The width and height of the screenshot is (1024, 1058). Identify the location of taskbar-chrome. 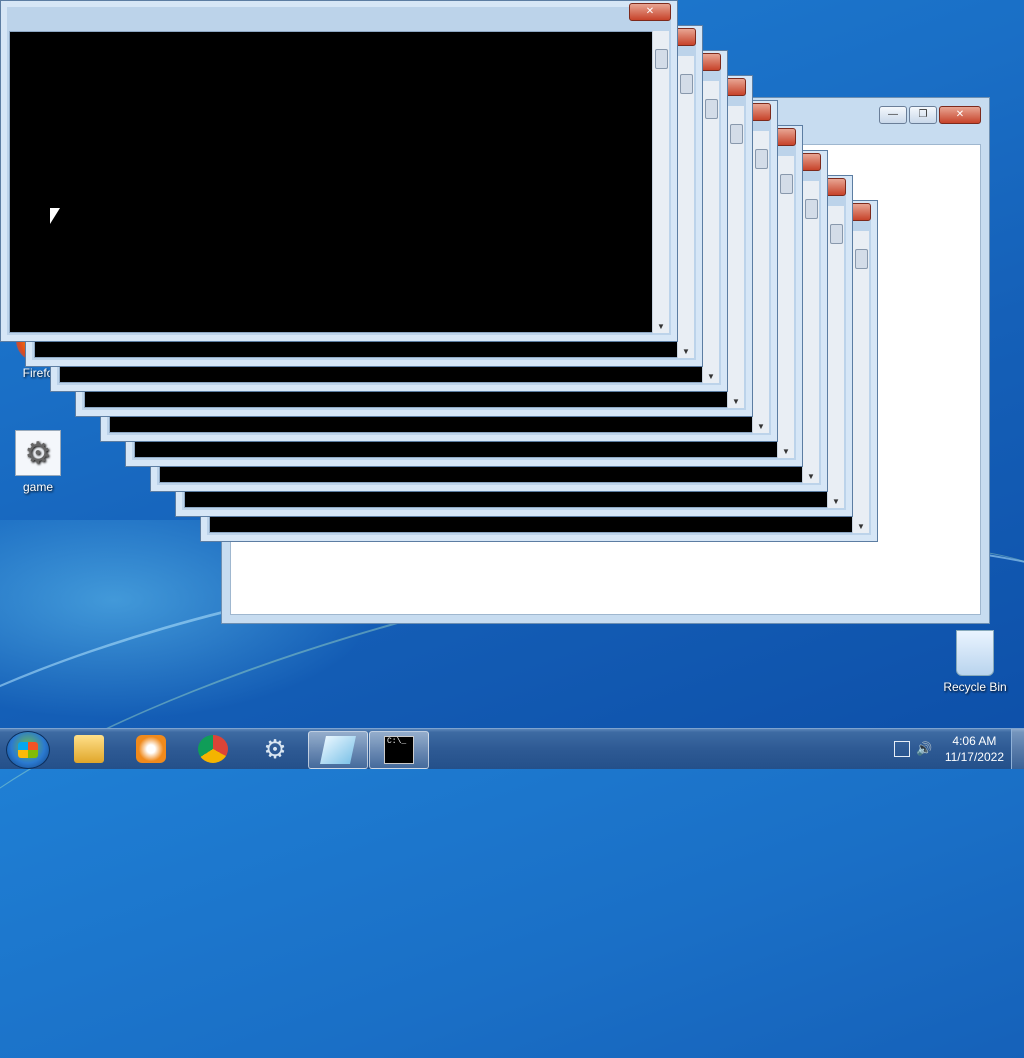
(213, 749).